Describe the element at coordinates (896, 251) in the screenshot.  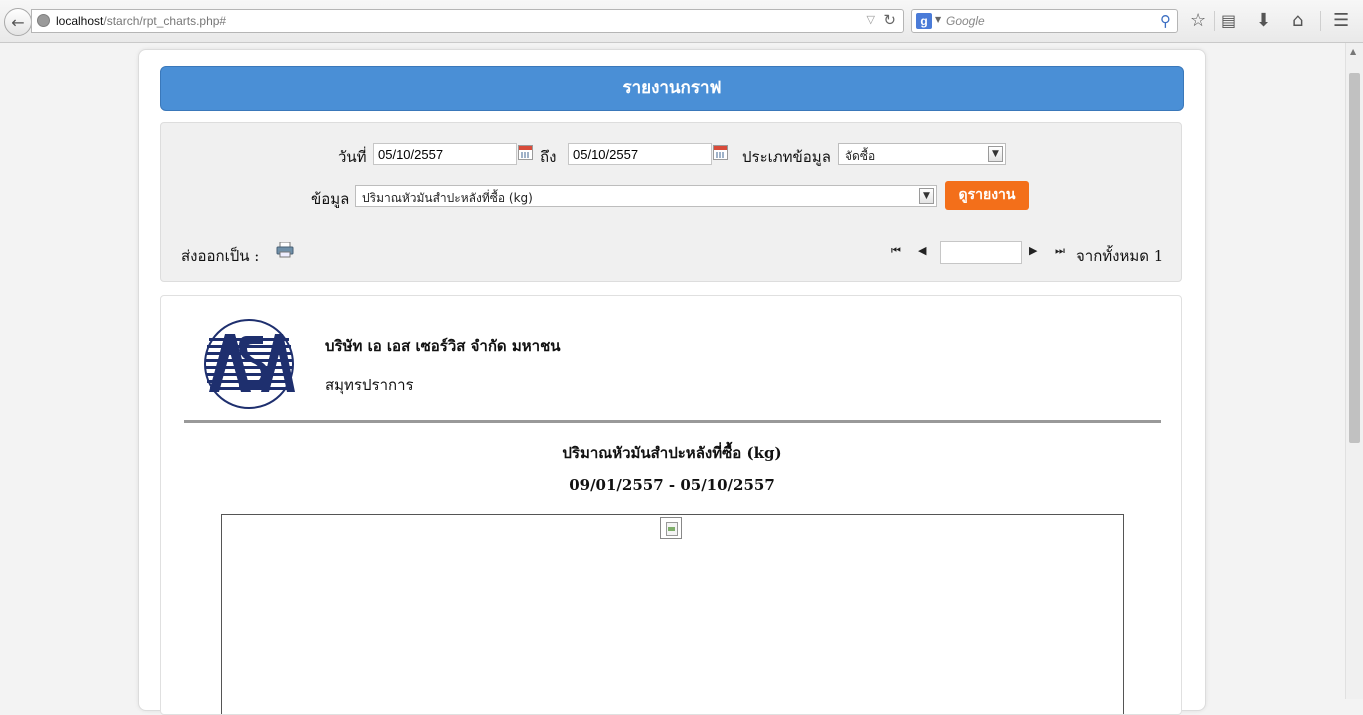
I see `first-page-icon: ⏮` at that location.